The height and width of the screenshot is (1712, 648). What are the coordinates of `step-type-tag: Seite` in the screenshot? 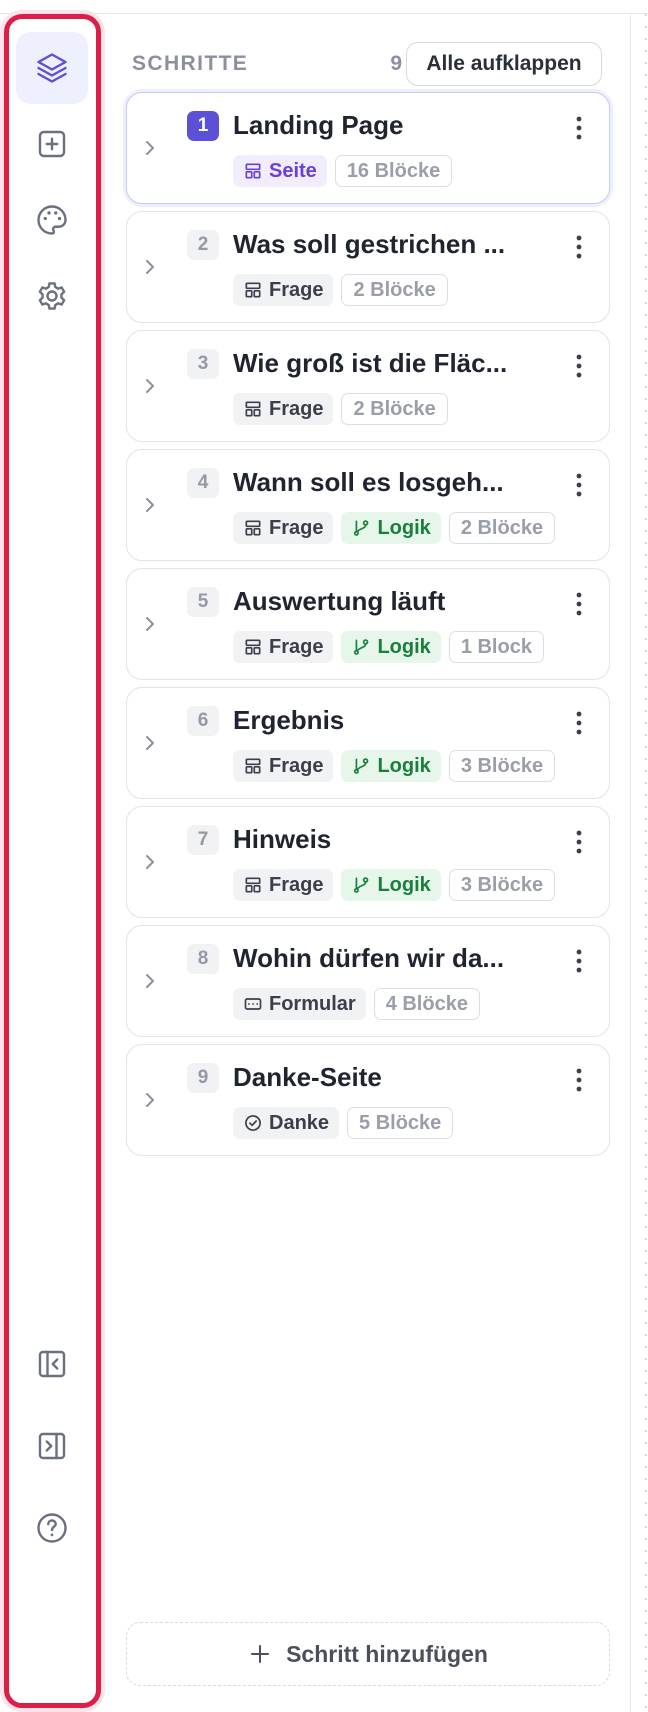 It's located at (280, 171).